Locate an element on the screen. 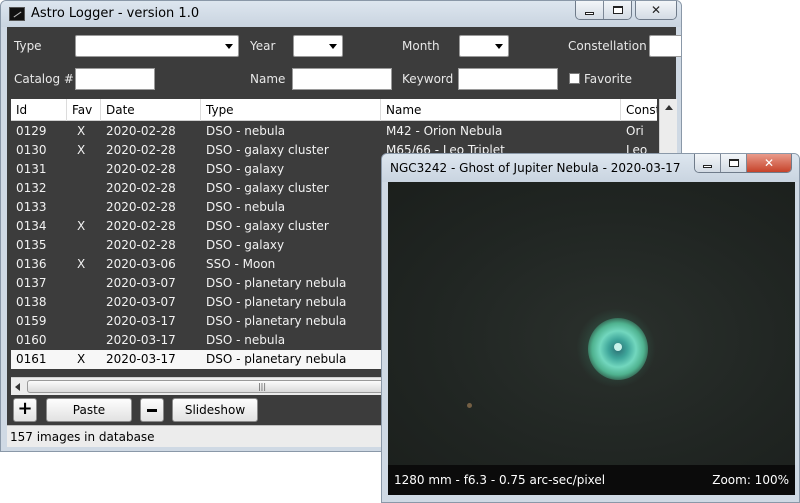 This screenshot has height=503, width=800. column-header-name: Name is located at coordinates (501, 110).